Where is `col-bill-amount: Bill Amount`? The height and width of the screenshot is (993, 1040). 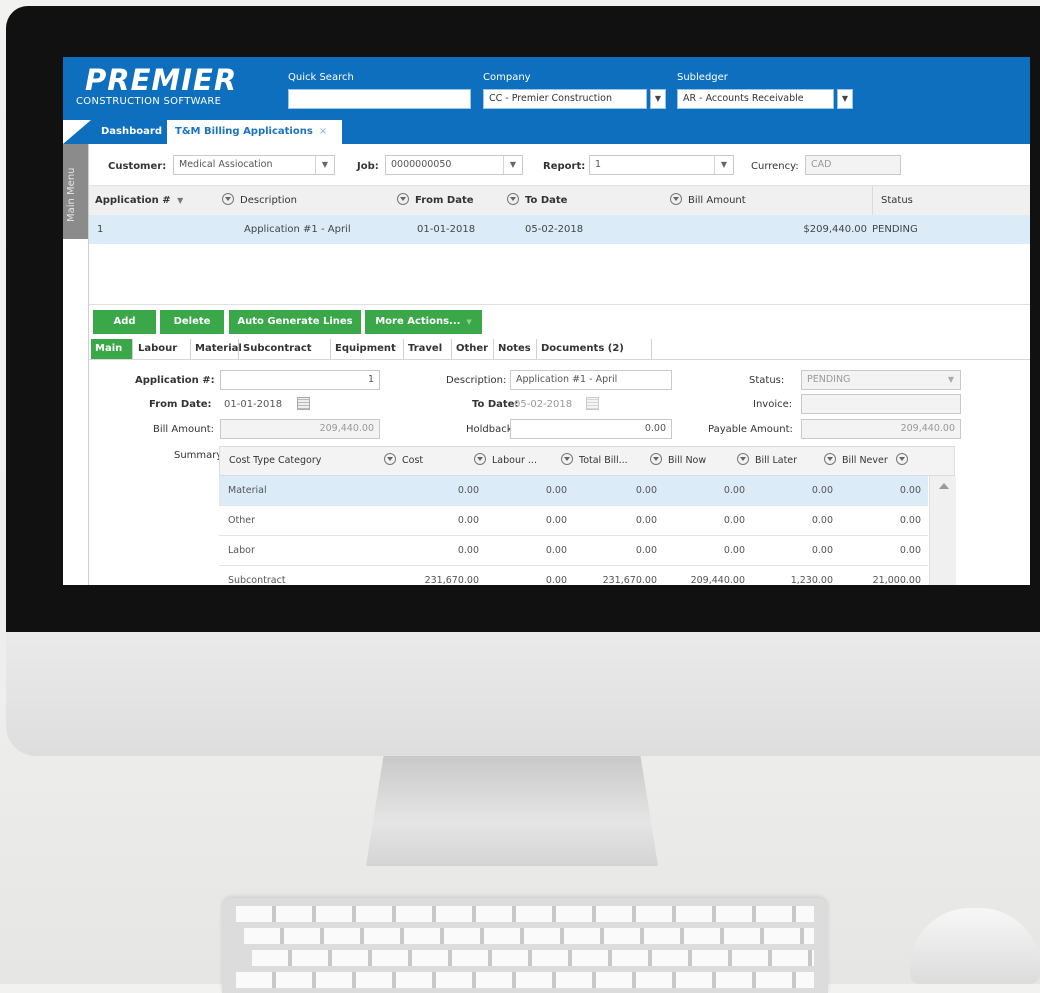 col-bill-amount: Bill Amount is located at coordinates (768, 201).